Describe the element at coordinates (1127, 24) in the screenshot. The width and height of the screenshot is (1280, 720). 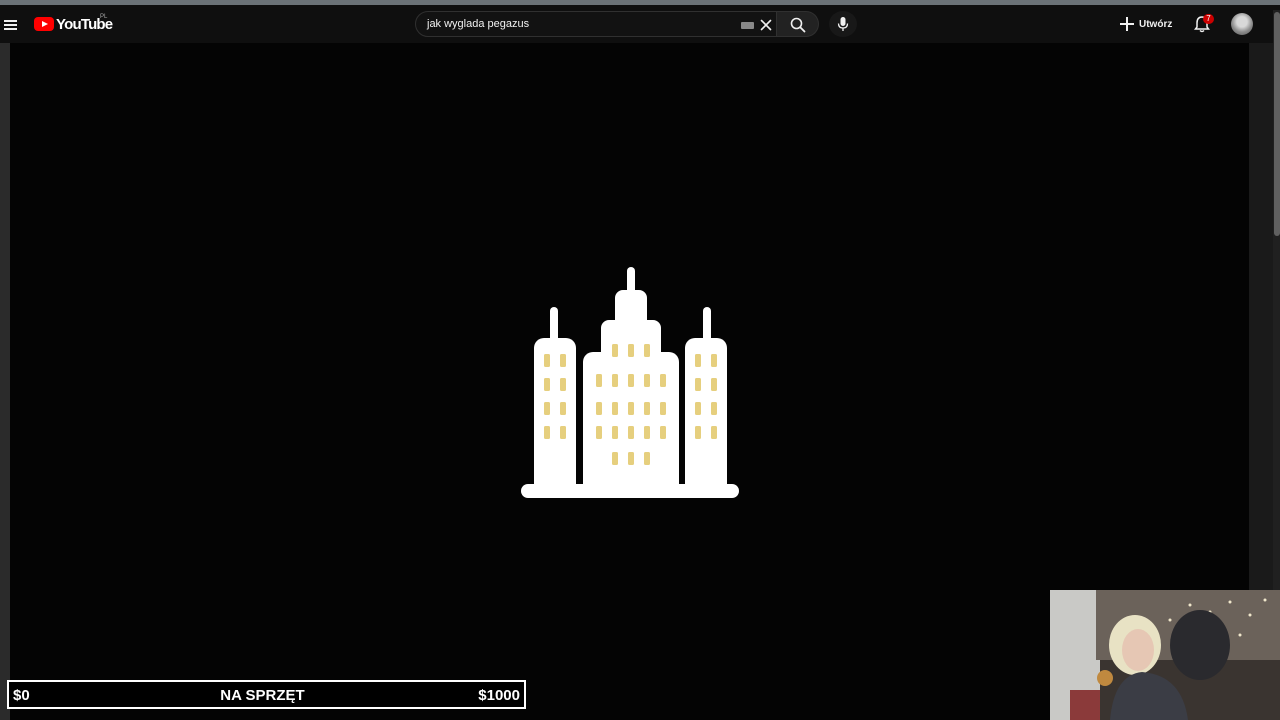
I see `plus-icon` at that location.